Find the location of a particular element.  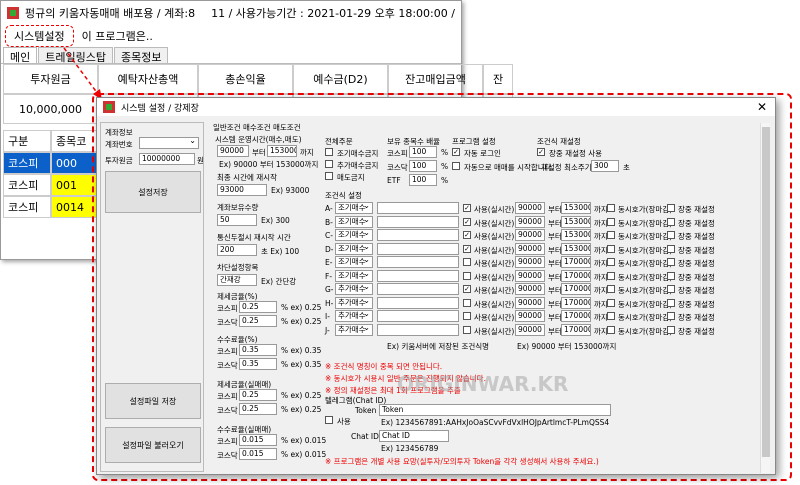

save-settings-button: 설정저장 is located at coordinates (153, 192).